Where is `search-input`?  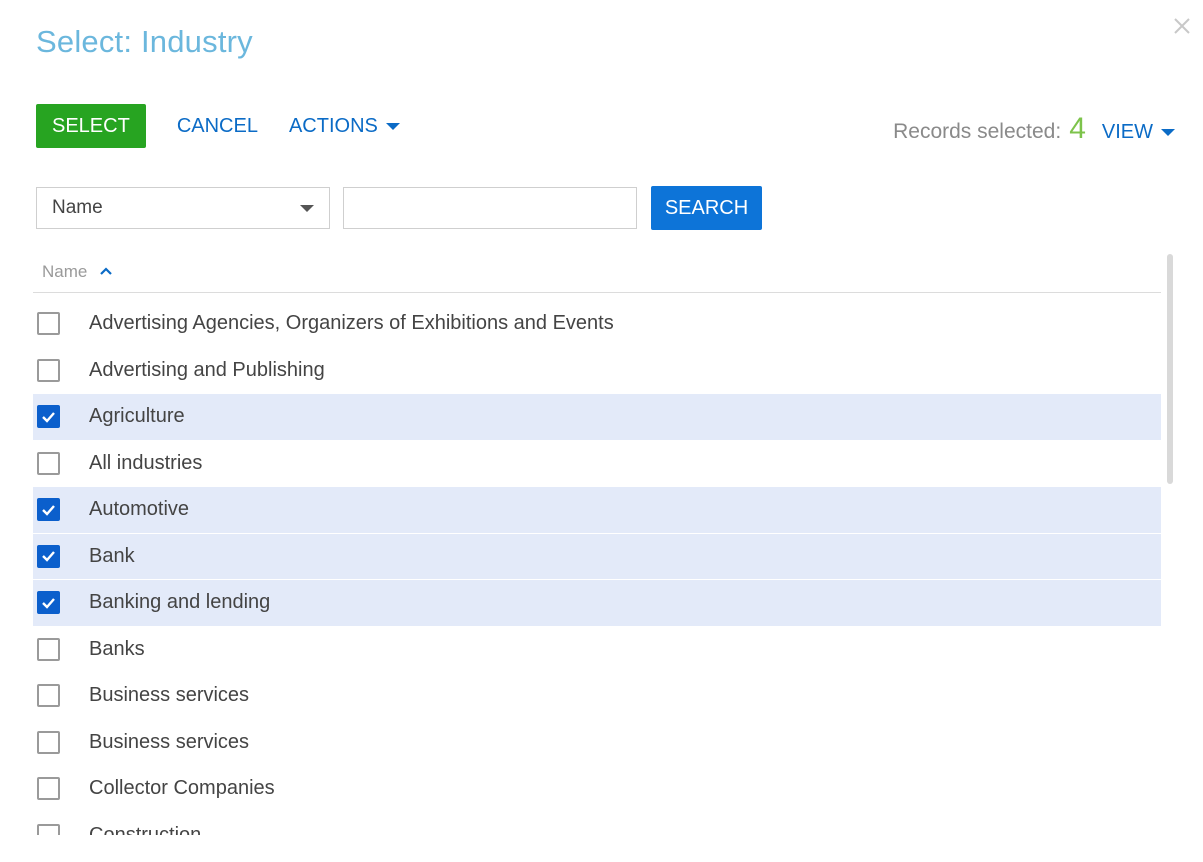 search-input is located at coordinates (490, 208).